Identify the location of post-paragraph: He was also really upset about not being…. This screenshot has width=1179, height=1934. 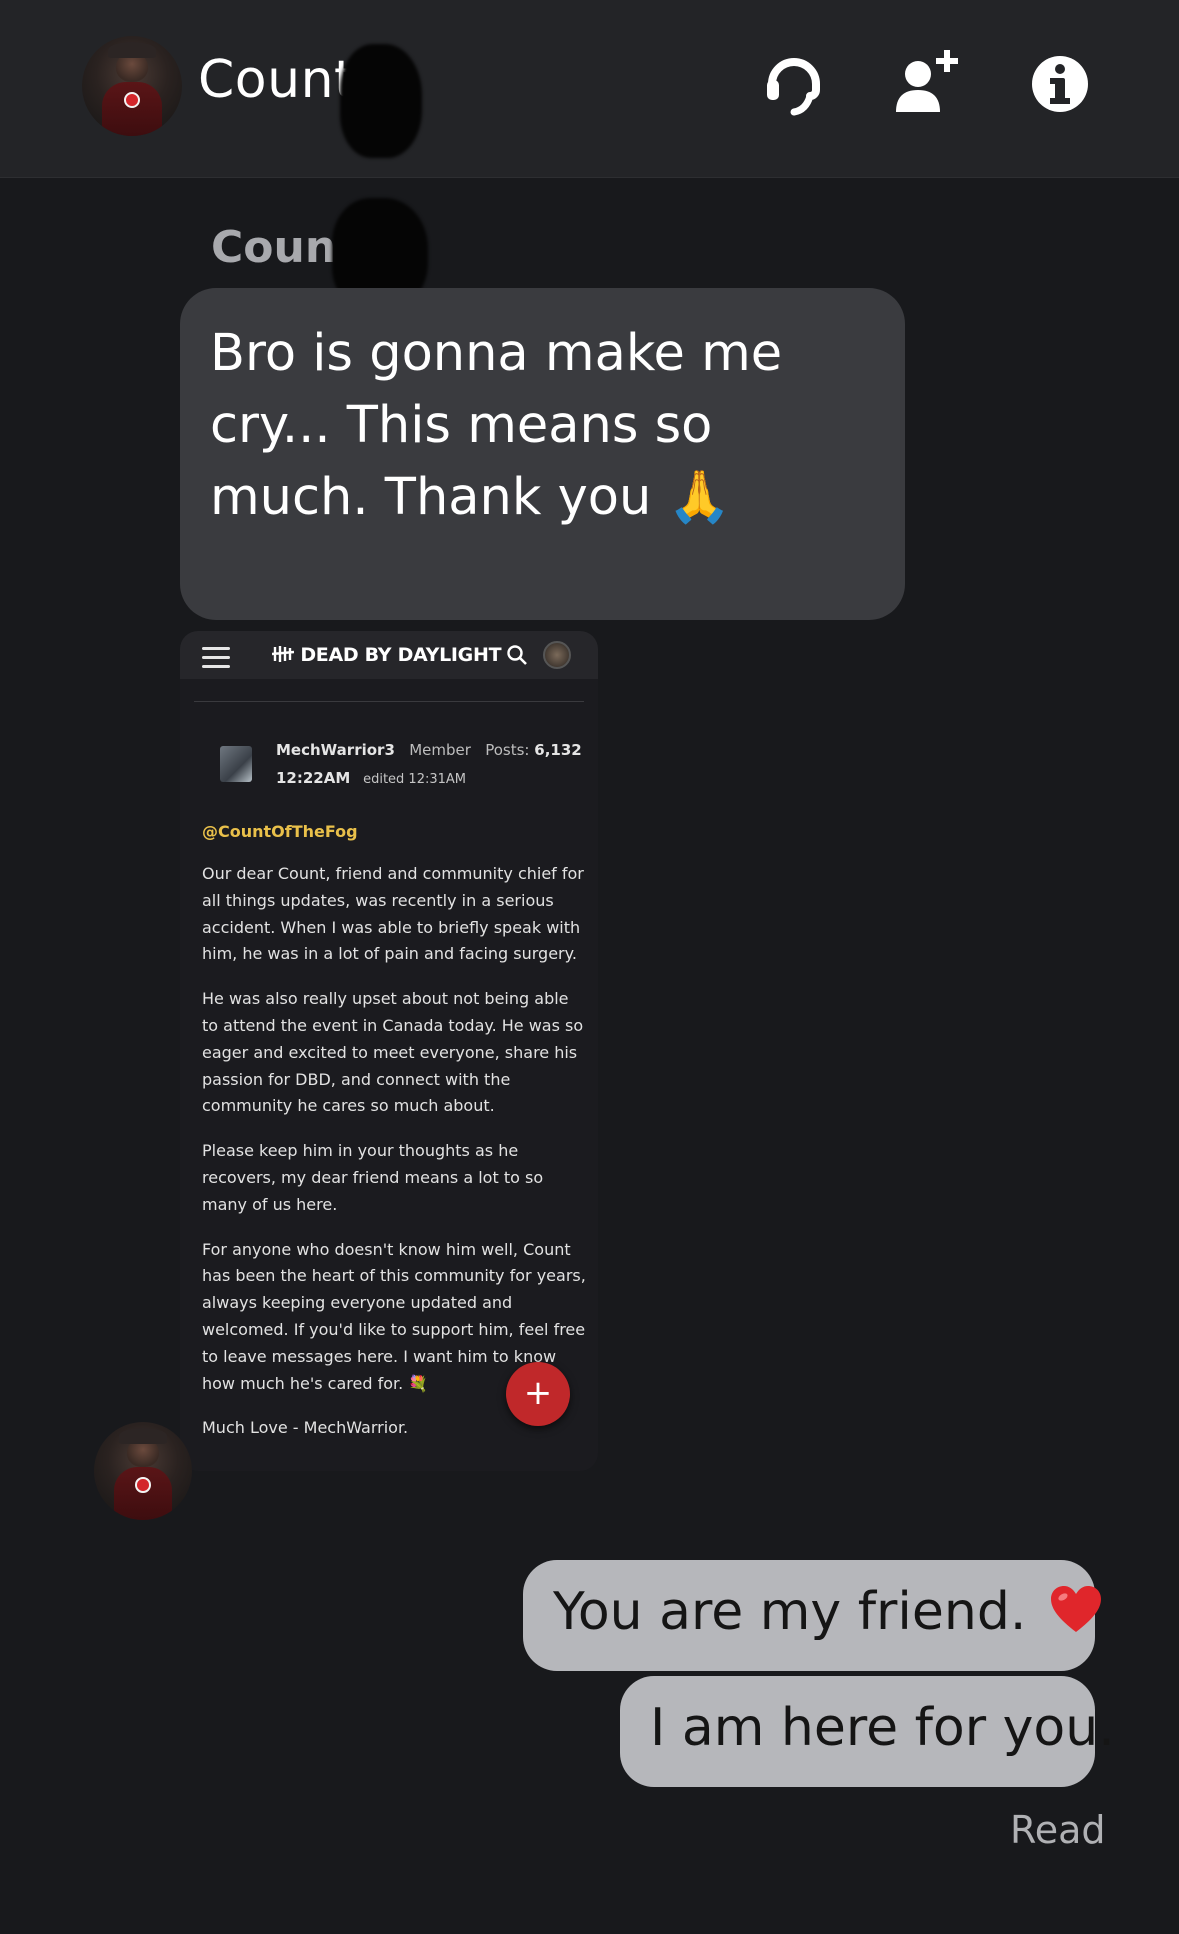
(393, 1052).